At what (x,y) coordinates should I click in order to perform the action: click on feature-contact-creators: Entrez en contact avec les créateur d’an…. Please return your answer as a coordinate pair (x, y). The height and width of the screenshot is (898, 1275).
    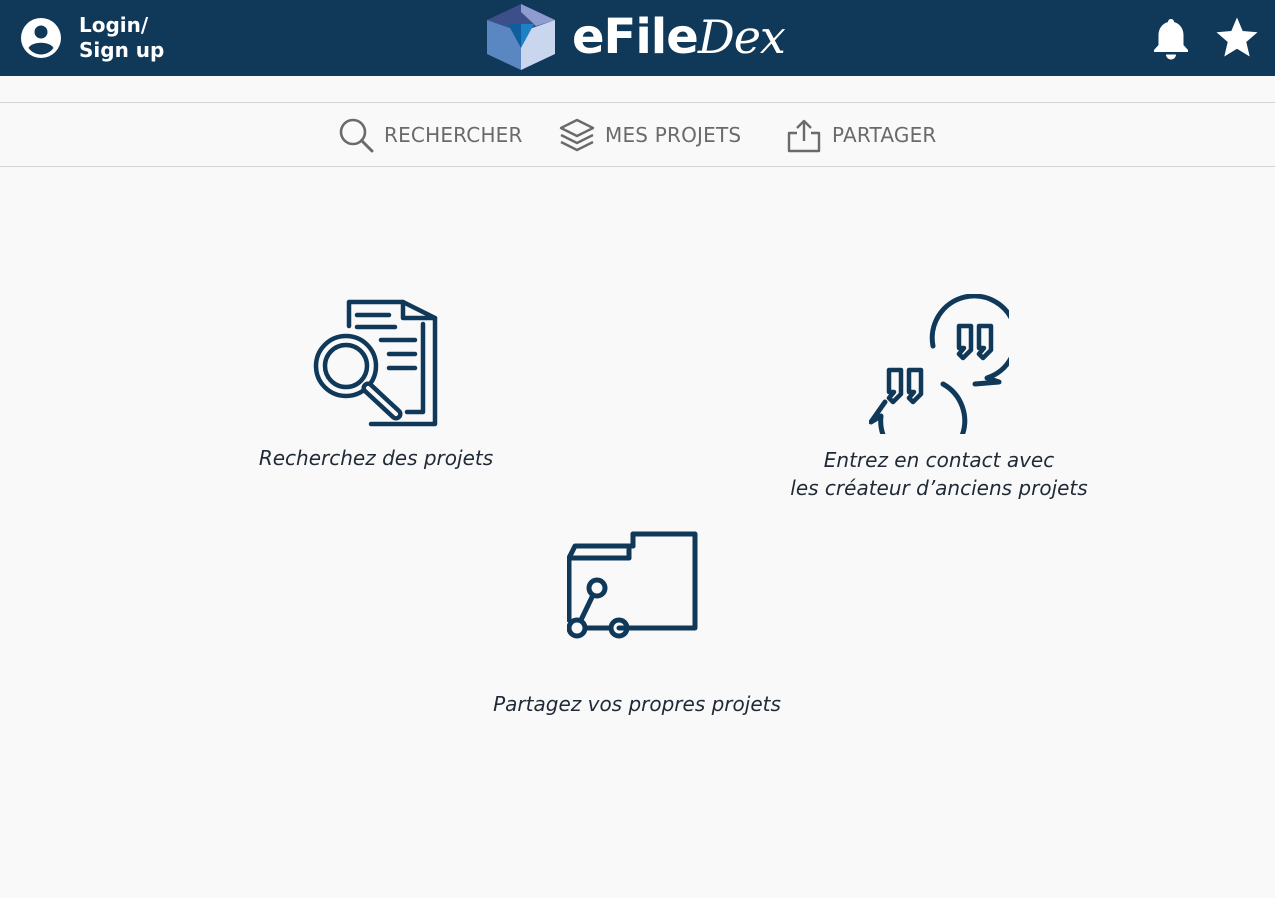
    Looking at the image, I should click on (939, 398).